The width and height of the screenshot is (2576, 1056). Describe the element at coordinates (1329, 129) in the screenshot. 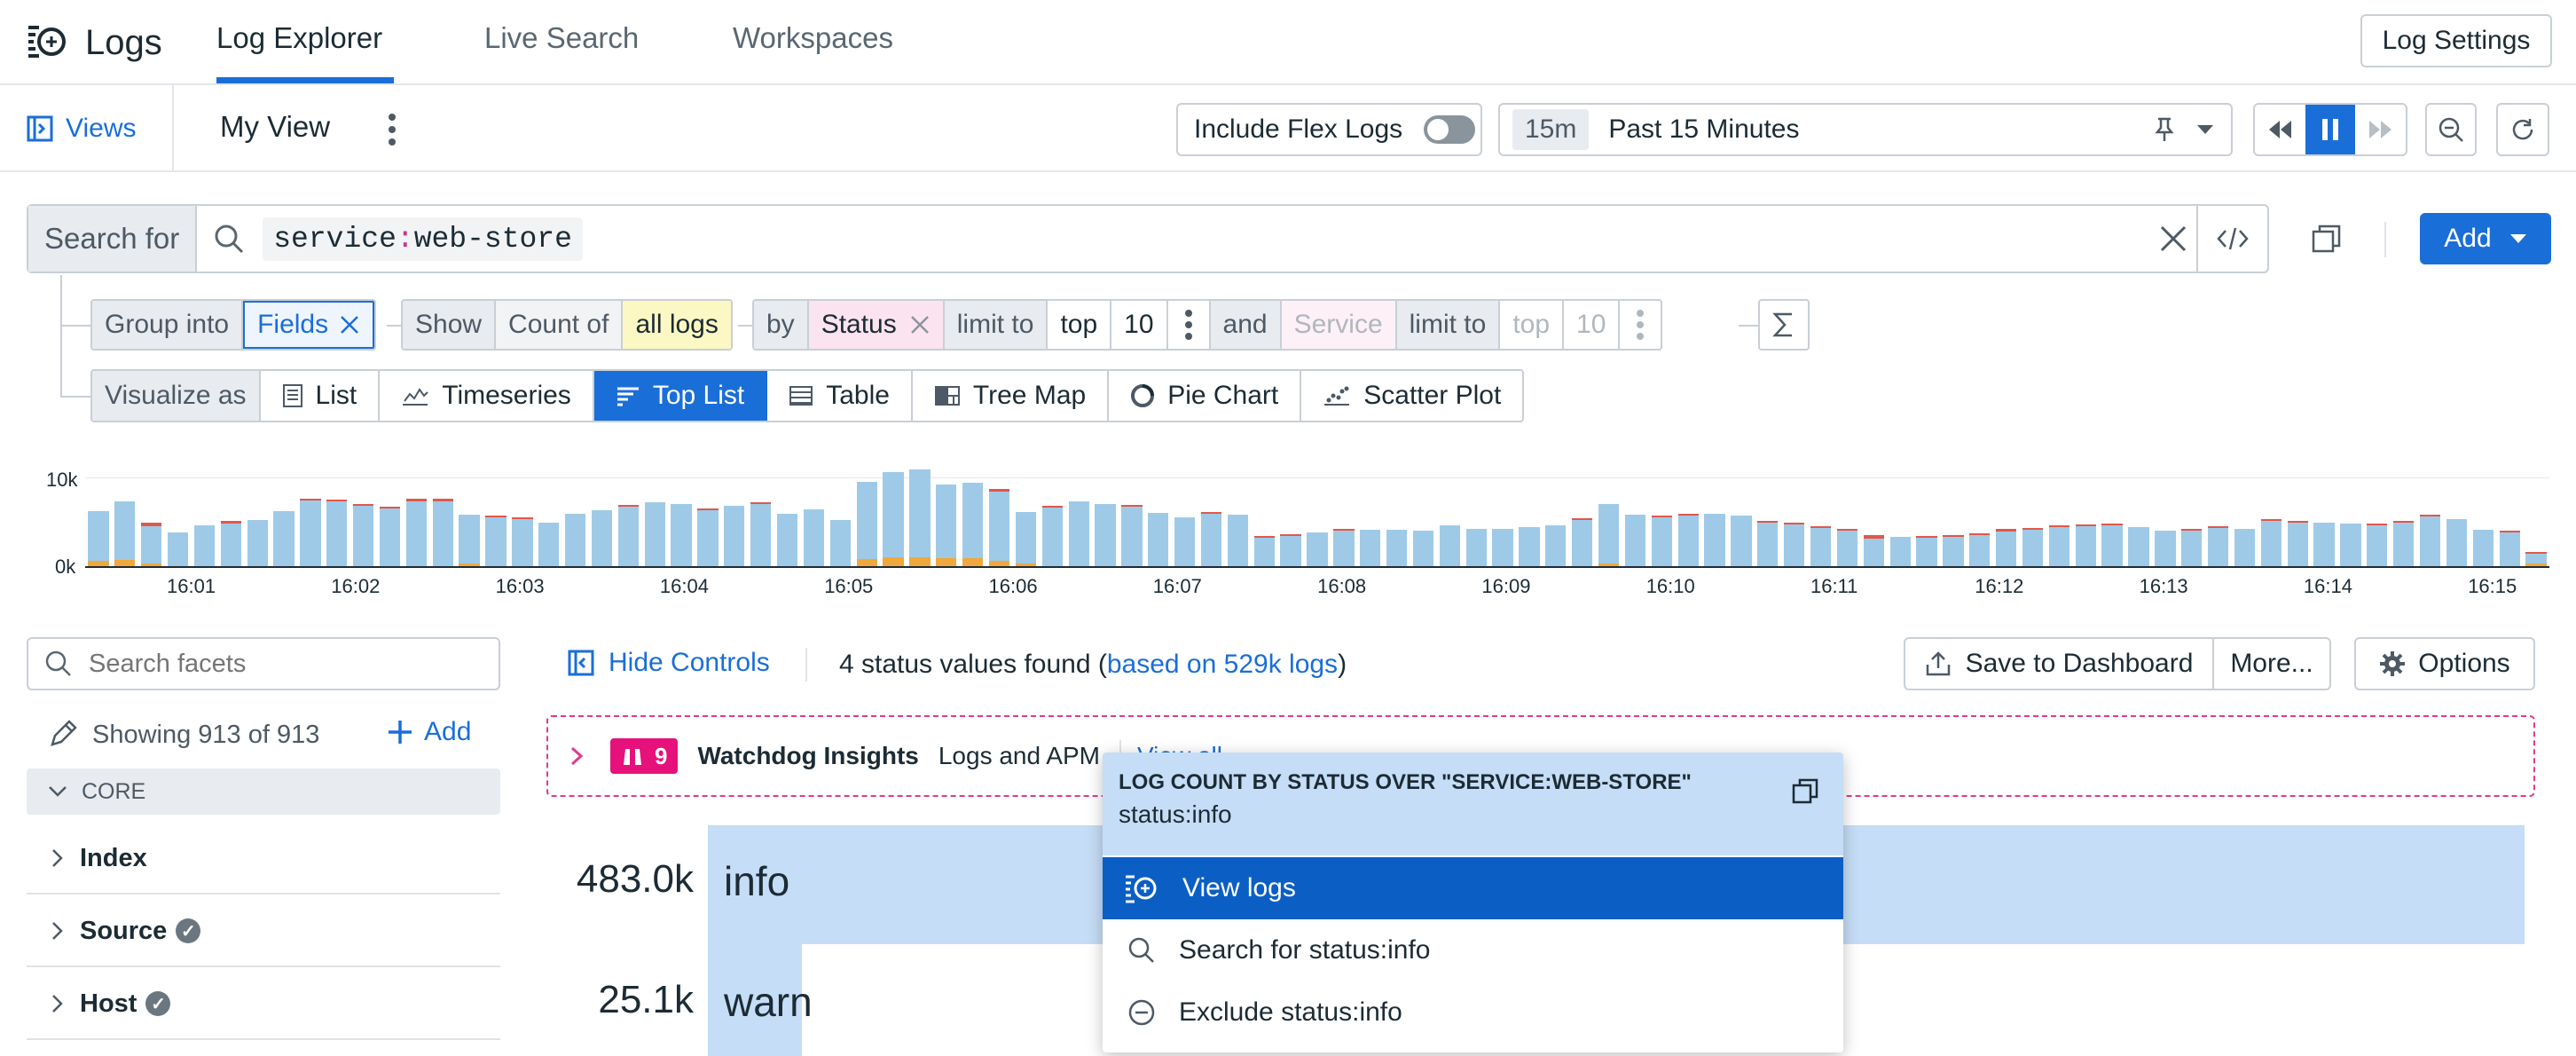

I see `include-flex-logs: Include Flex Logs` at that location.